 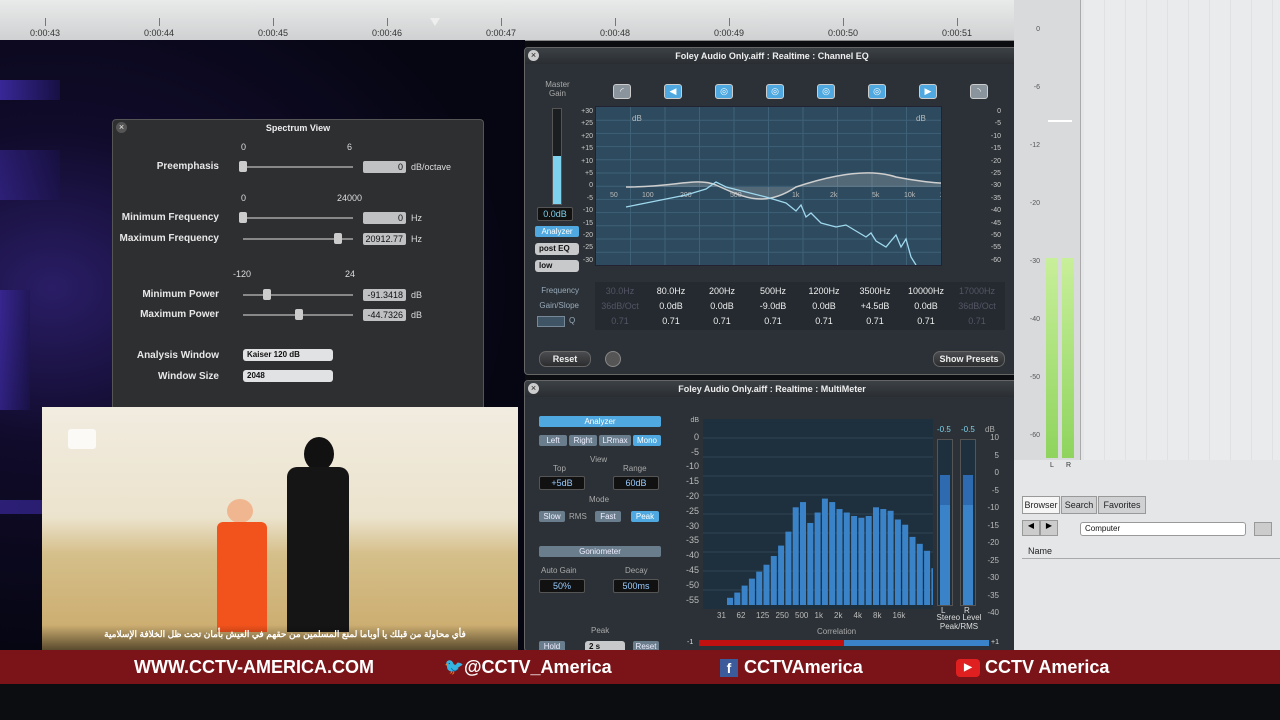 What do you see at coordinates (244, 147) in the screenshot?
I see `preemphasis-min-label: 0` at bounding box center [244, 147].